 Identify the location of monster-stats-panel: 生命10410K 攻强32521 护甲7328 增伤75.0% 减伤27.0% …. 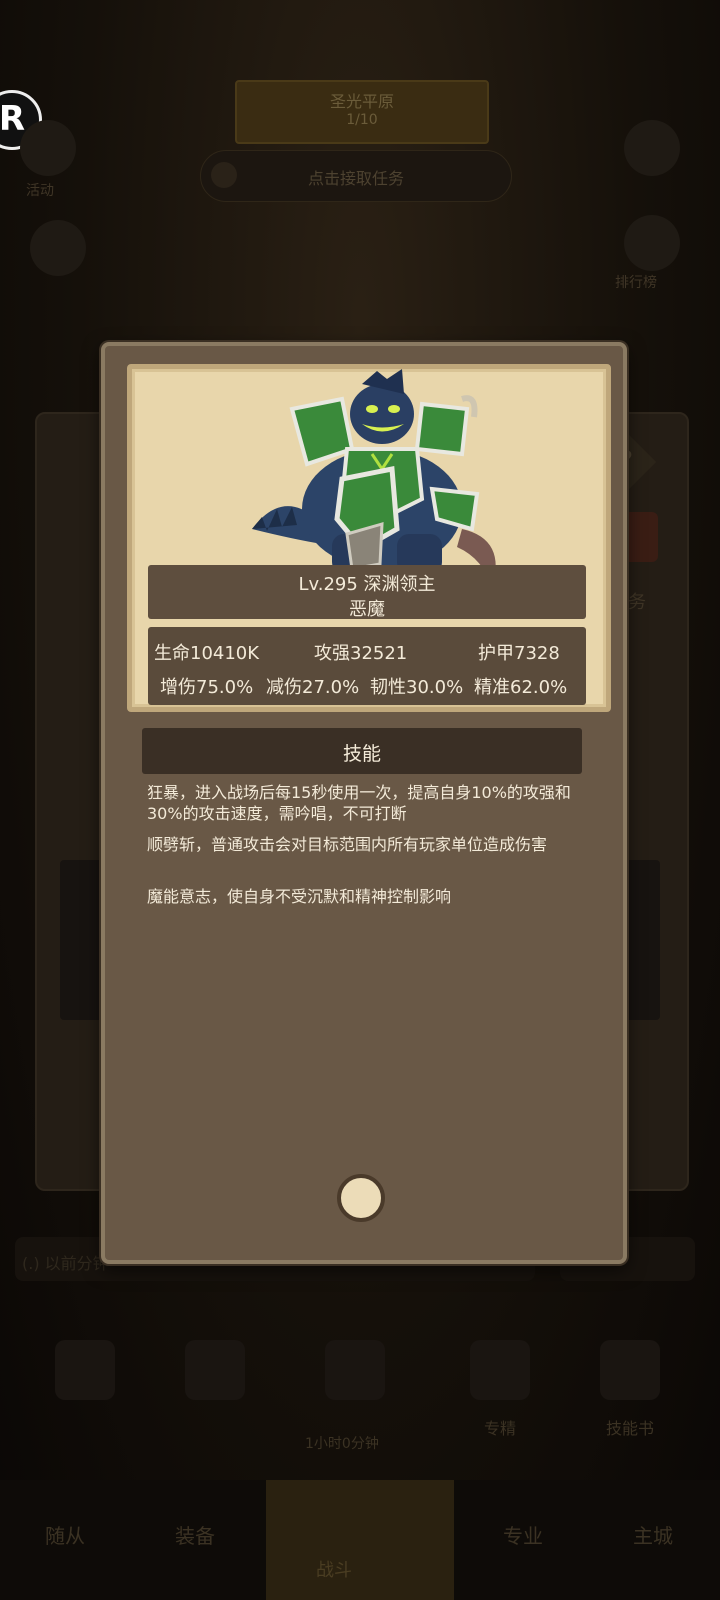
(367, 666).